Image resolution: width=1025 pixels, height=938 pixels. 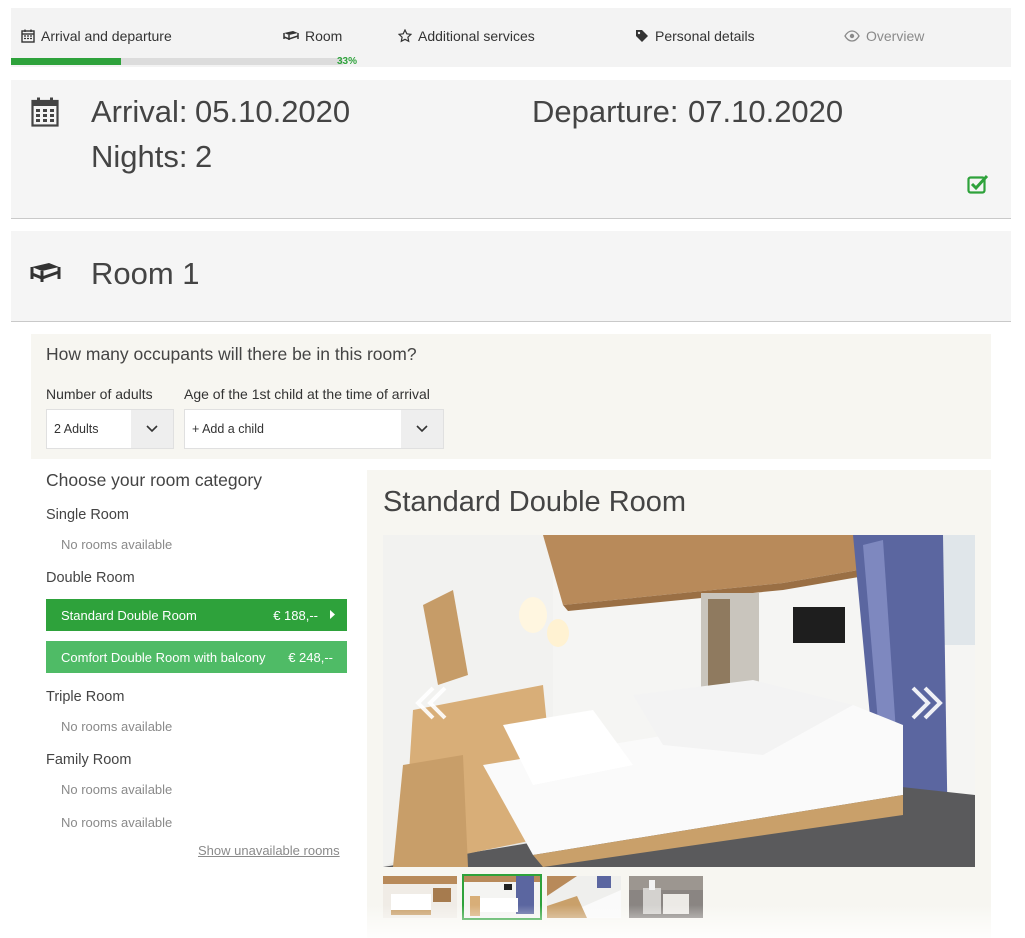 I want to click on eye-icon, so click(x=852, y=36).